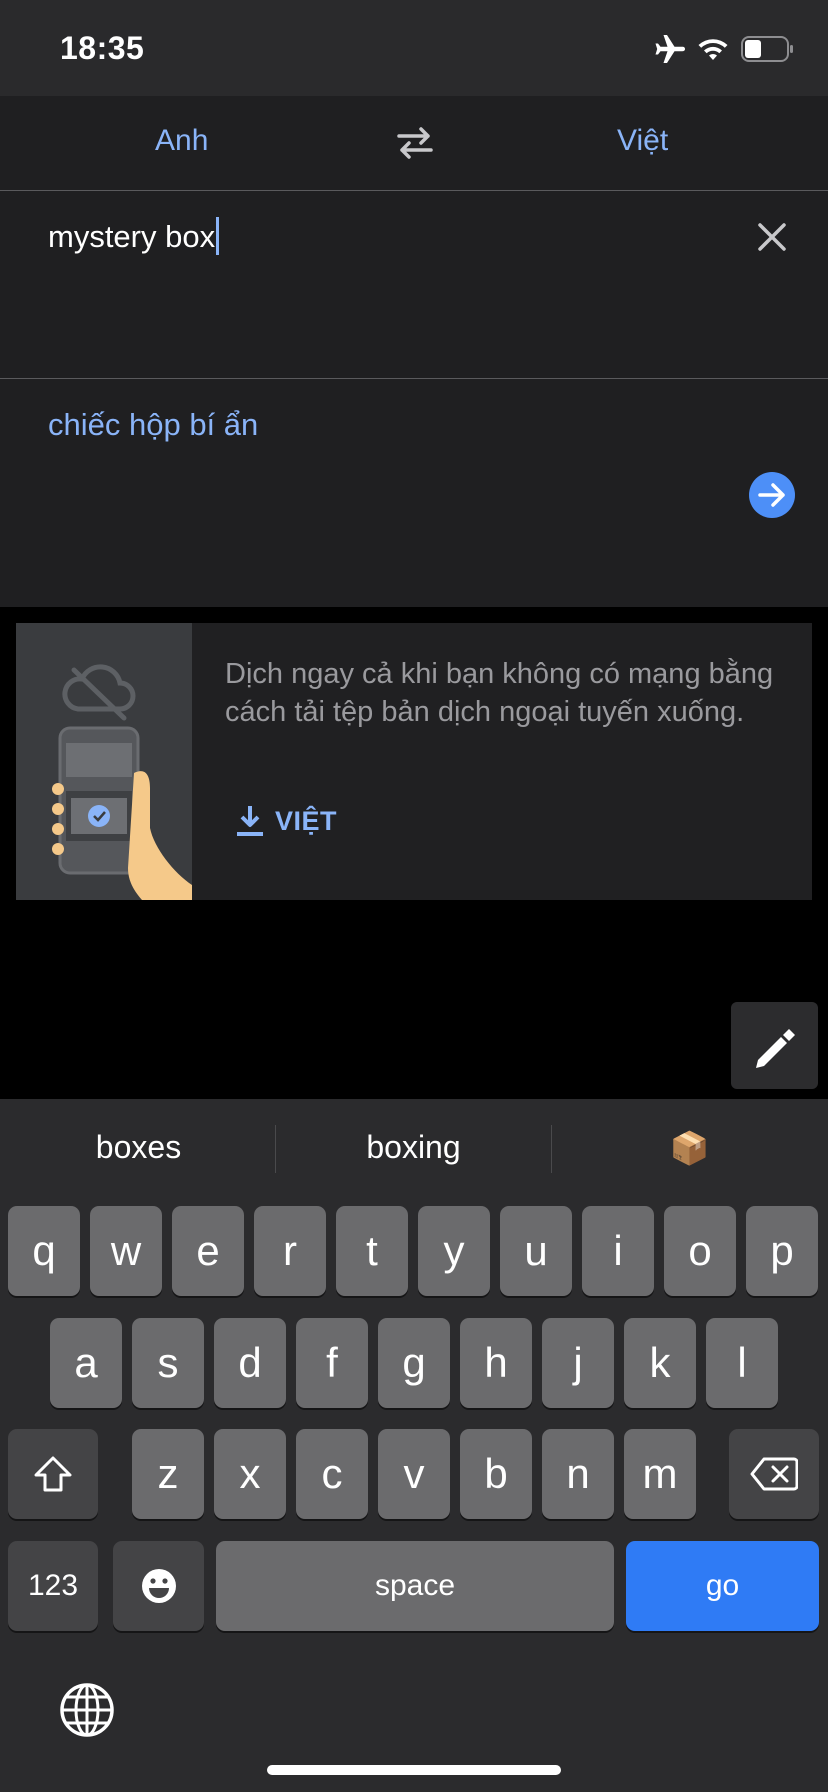  Describe the element at coordinates (44, 1251) in the screenshot. I see `key-q: q` at that location.